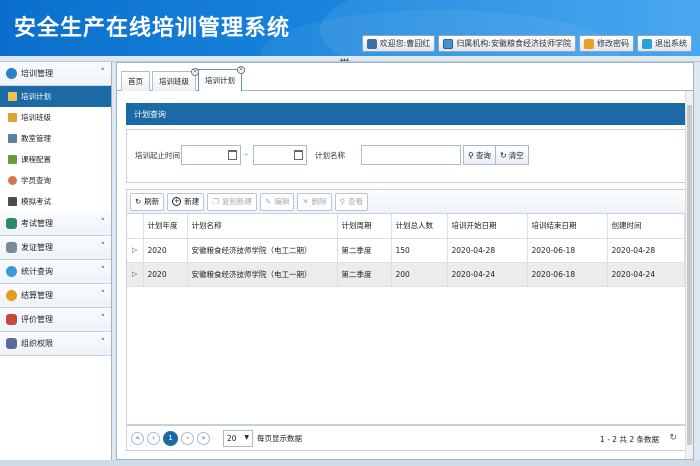 The image size is (700, 466). Describe the element at coordinates (11, 295) in the screenshot. I see `settlement-icon` at that location.